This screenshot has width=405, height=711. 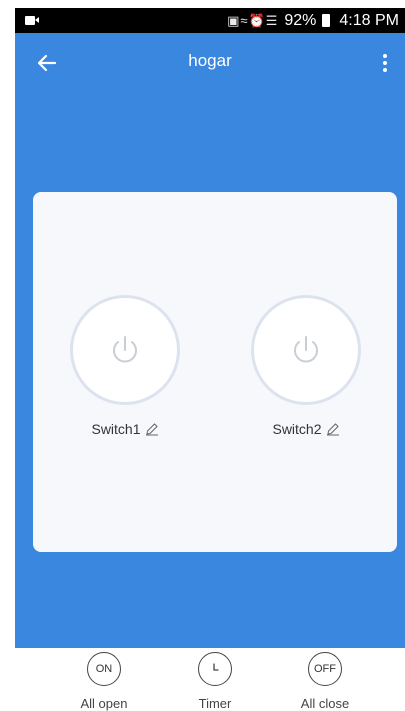 What do you see at coordinates (297, 429) in the screenshot?
I see `switch-2-label: Switch2` at bounding box center [297, 429].